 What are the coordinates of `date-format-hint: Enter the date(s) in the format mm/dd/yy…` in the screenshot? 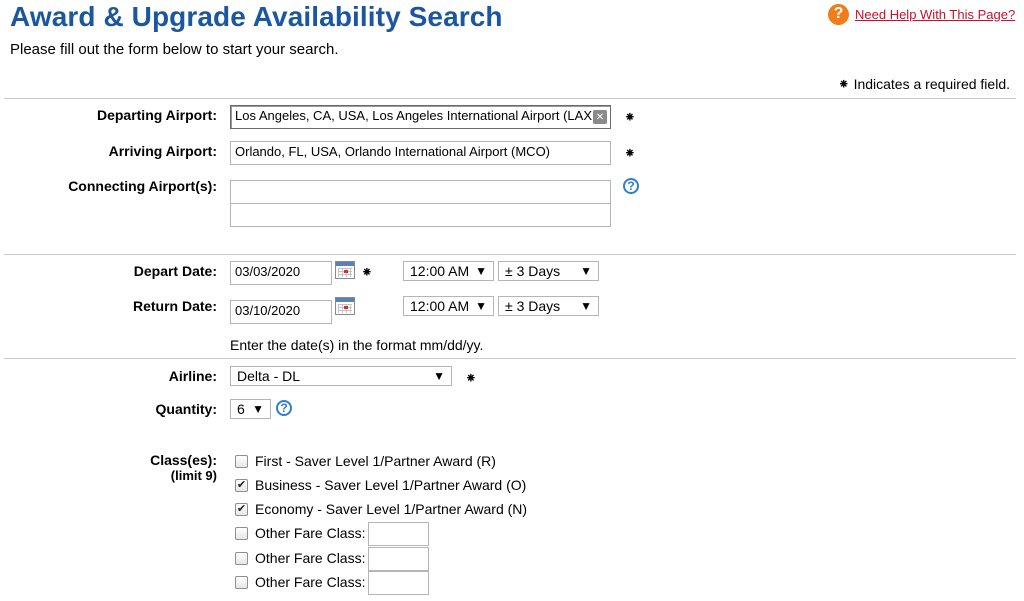 It's located at (357, 345).